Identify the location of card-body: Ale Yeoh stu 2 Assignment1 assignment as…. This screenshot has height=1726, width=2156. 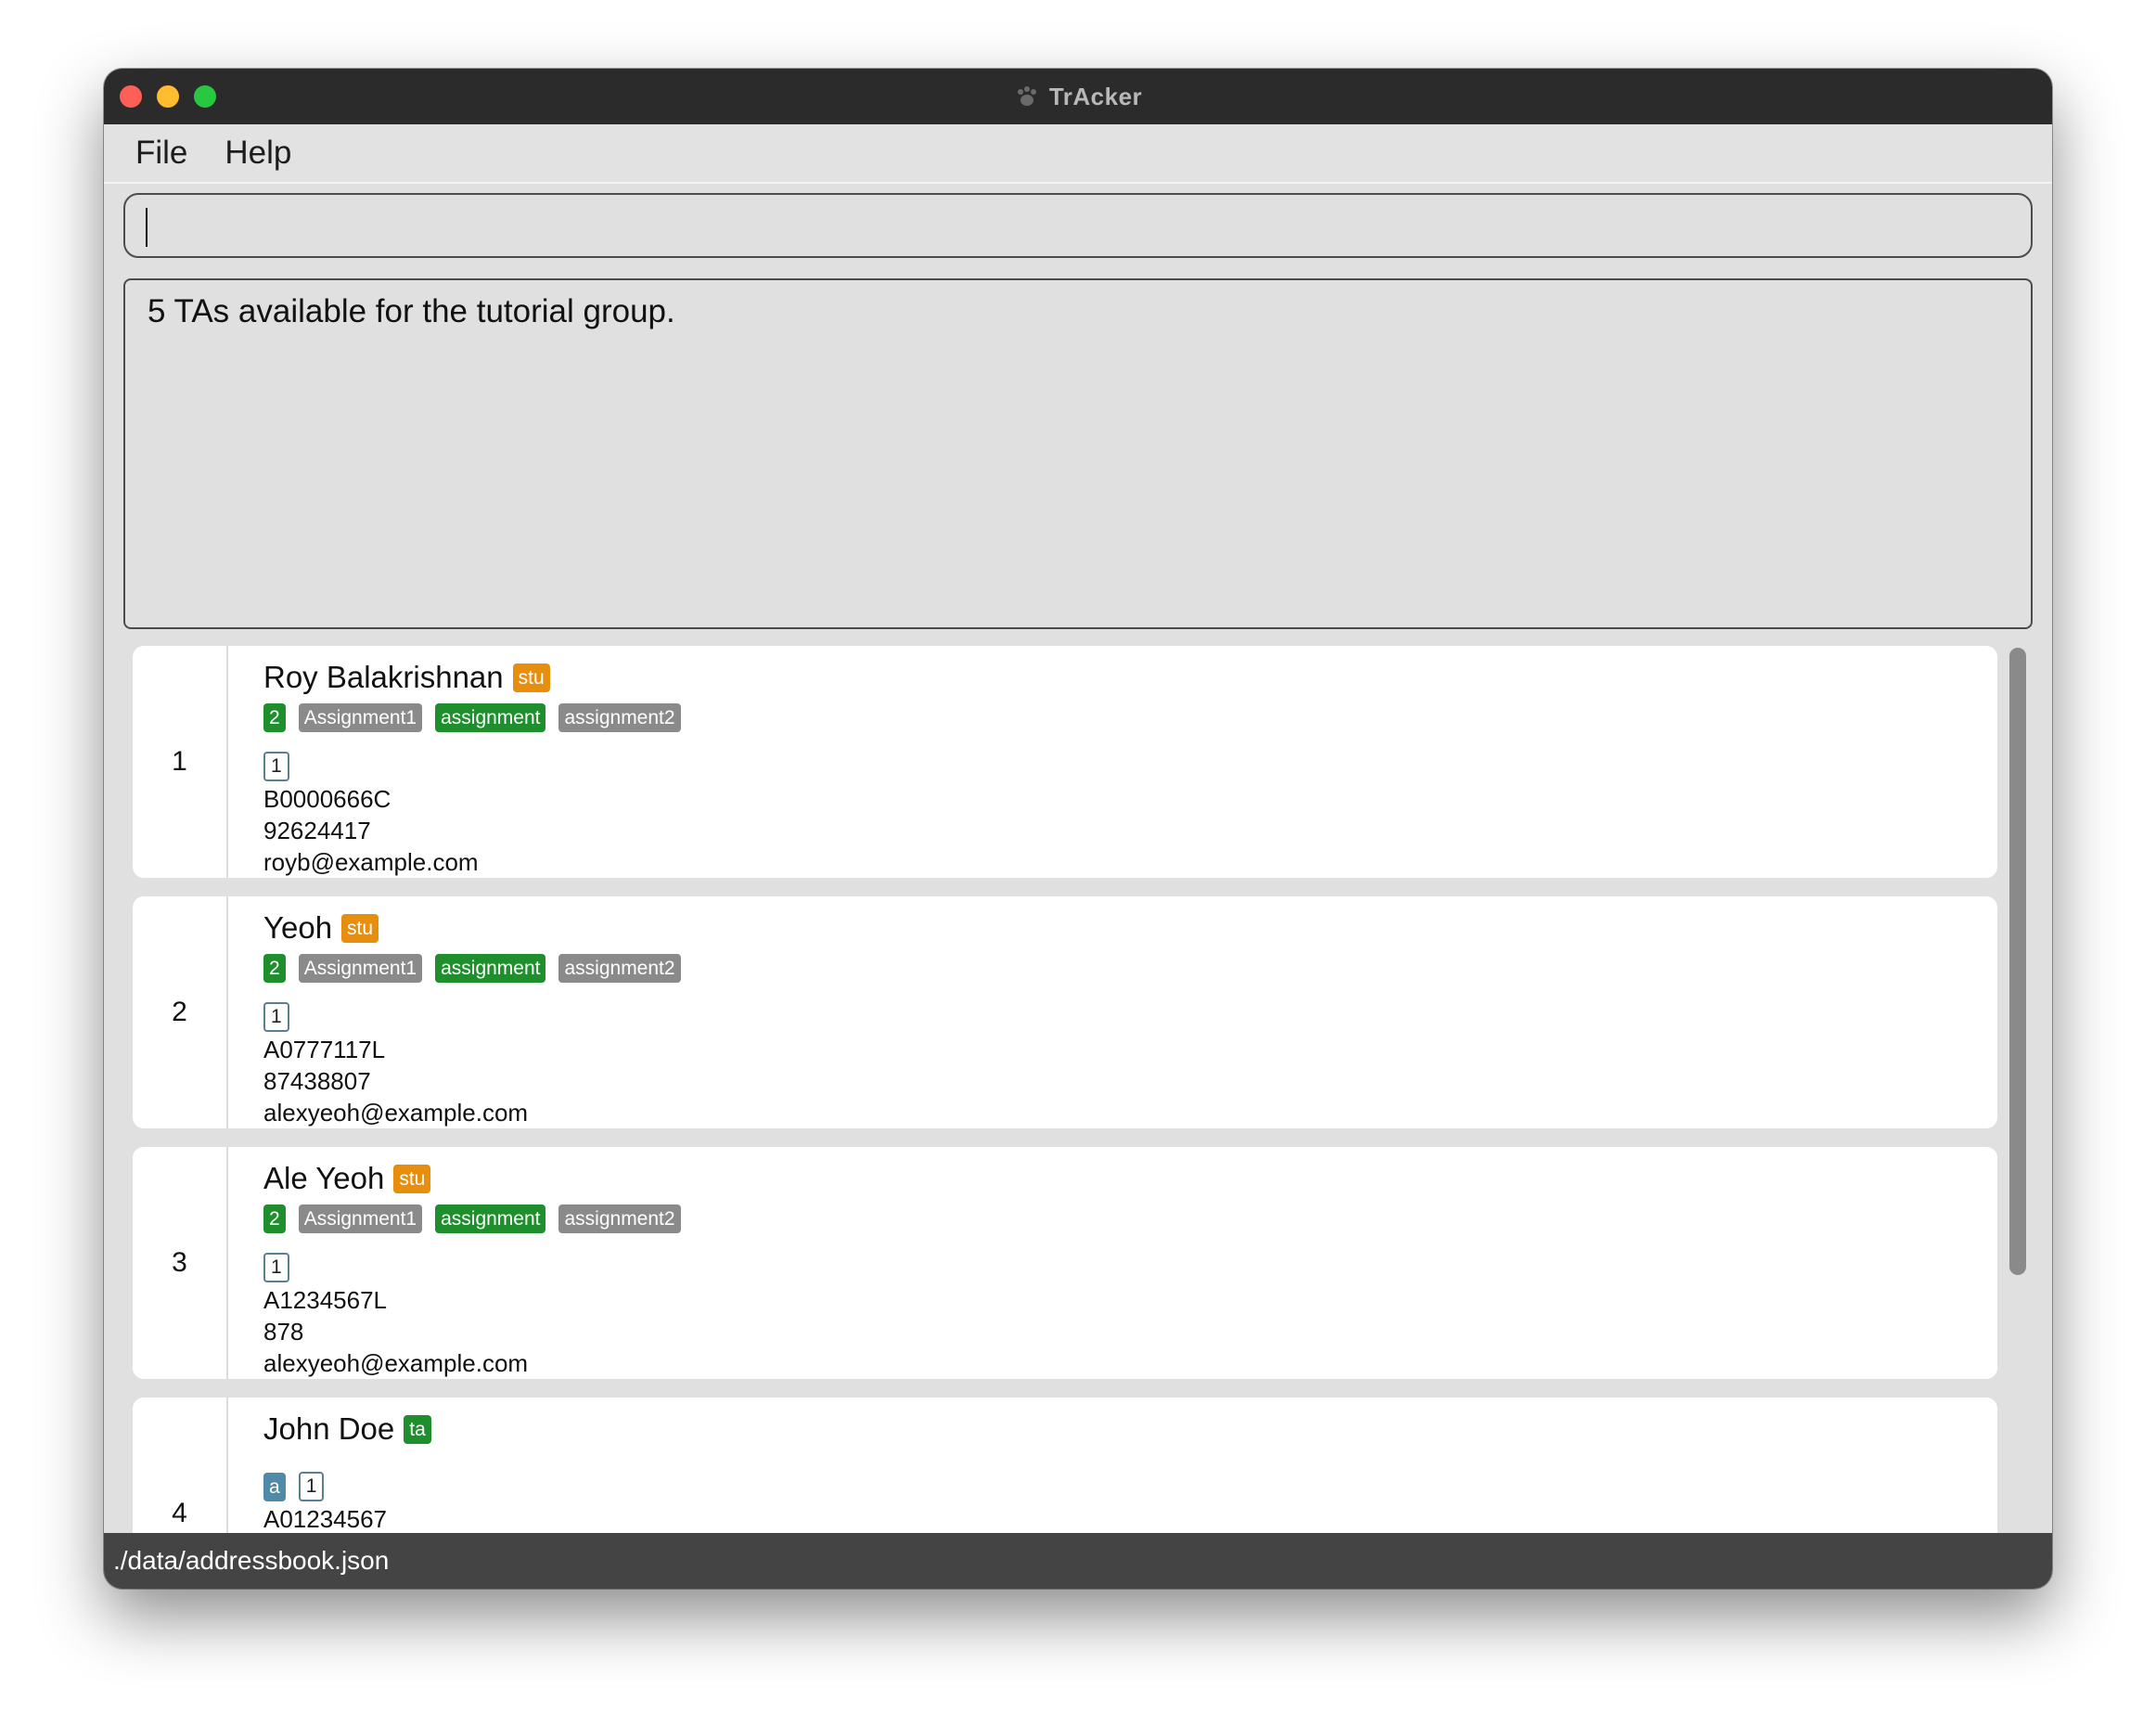
(1112, 1263).